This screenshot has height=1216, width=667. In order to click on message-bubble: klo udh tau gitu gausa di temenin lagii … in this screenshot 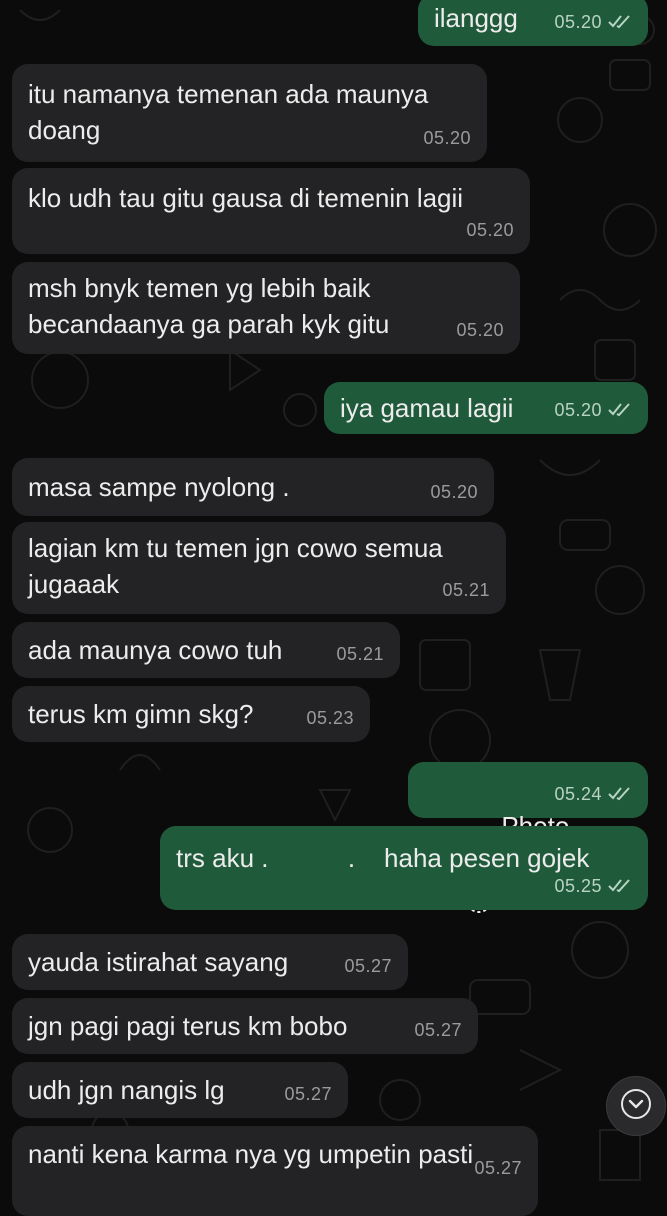, I will do `click(271, 211)`.